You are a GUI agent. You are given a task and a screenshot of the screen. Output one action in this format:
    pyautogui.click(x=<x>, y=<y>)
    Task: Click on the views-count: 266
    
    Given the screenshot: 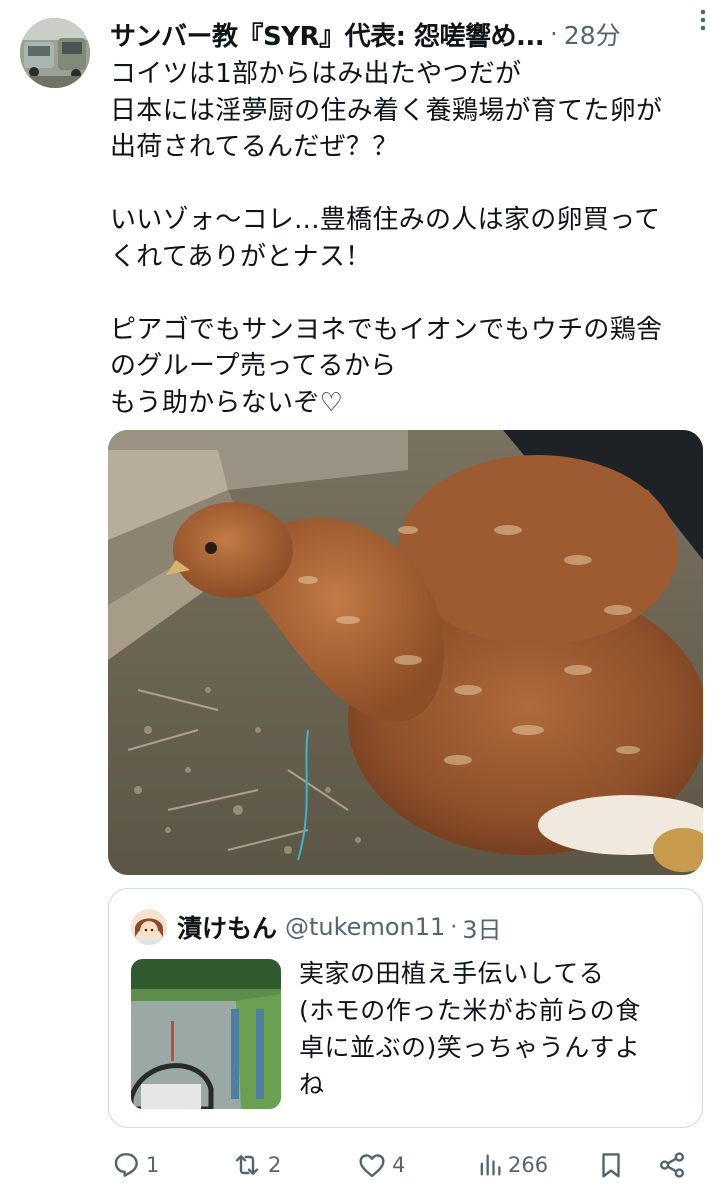 What is the action you would take?
    pyautogui.click(x=528, y=1165)
    